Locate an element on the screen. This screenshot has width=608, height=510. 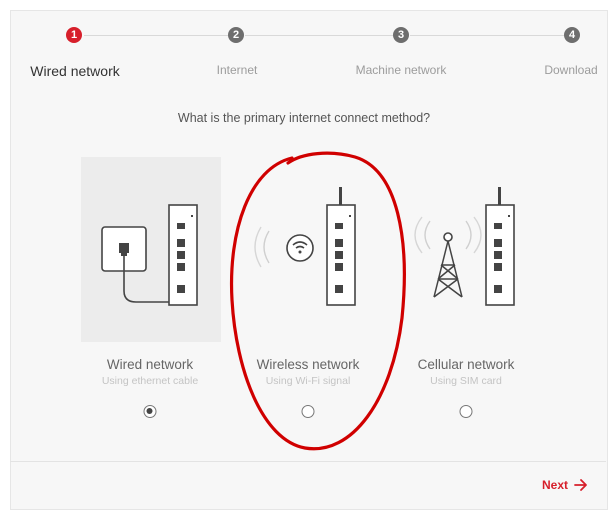
cell-tower-icon is located at coordinates (464, 246).